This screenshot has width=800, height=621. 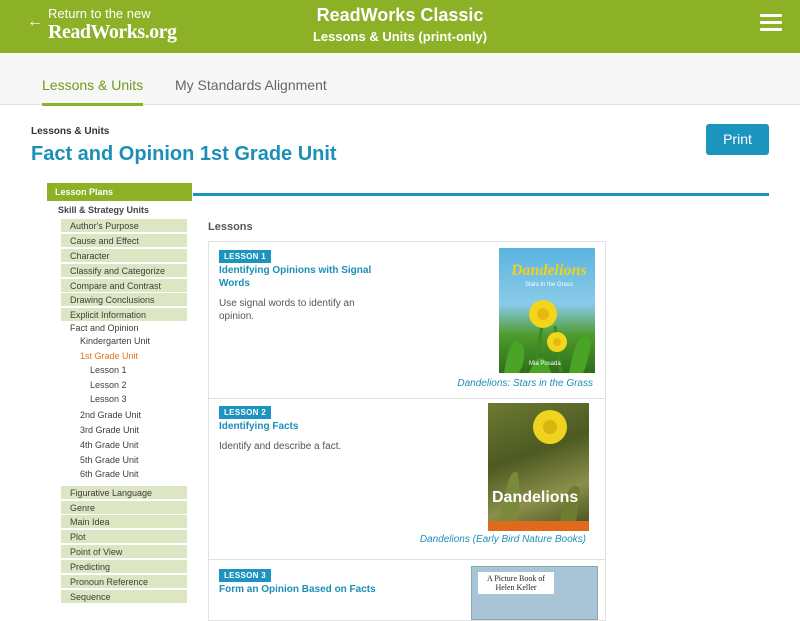 I want to click on sidebar-item-3rd-grade-unit: 3rd Grade Unit, so click(x=109, y=430).